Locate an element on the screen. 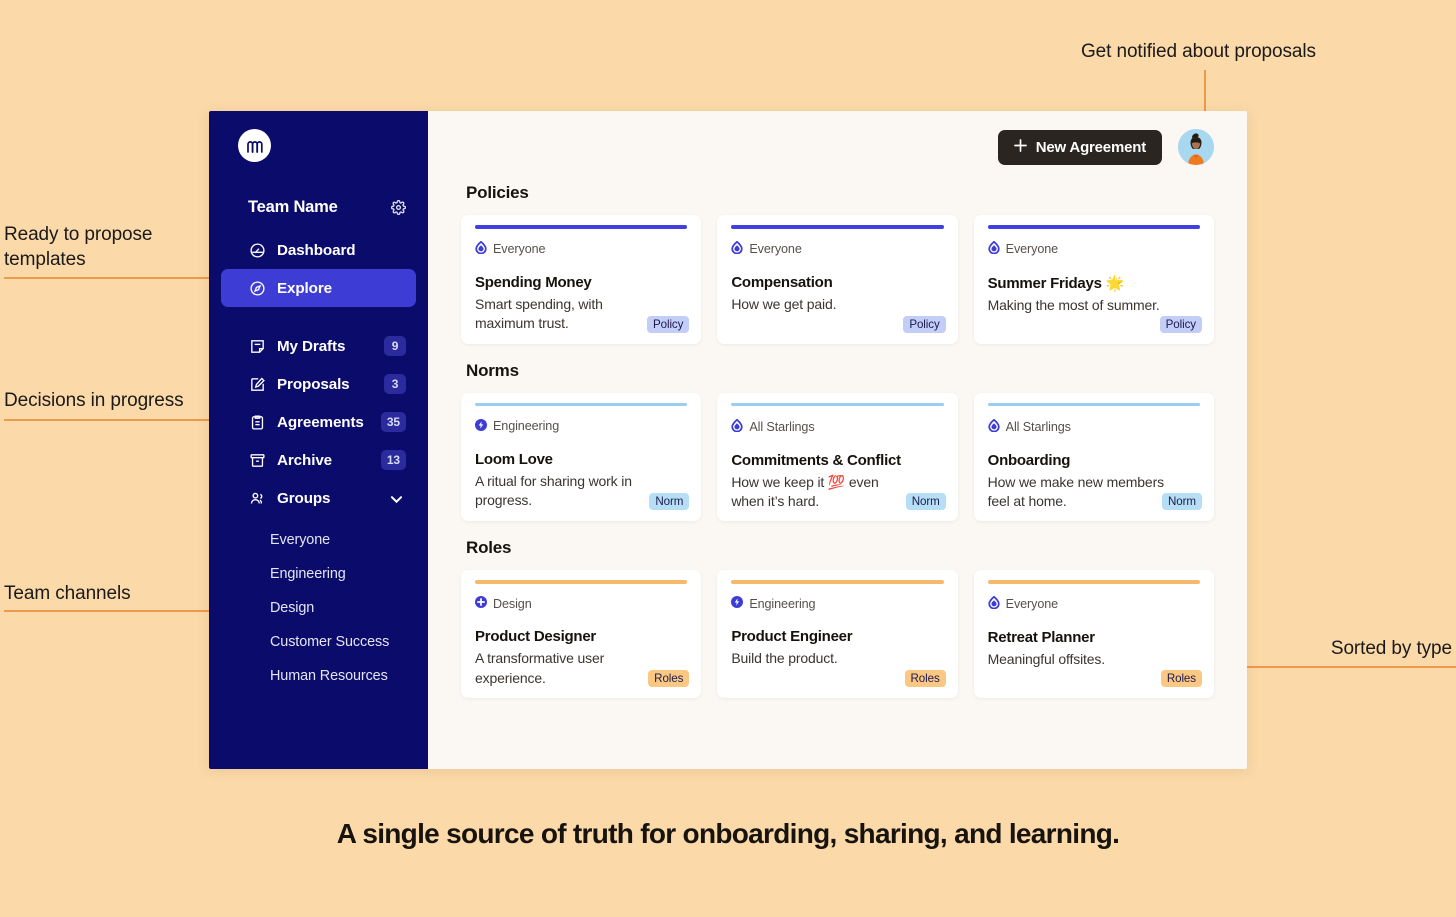 The width and height of the screenshot is (1456, 917). chevron-down-icon is located at coordinates (396, 498).